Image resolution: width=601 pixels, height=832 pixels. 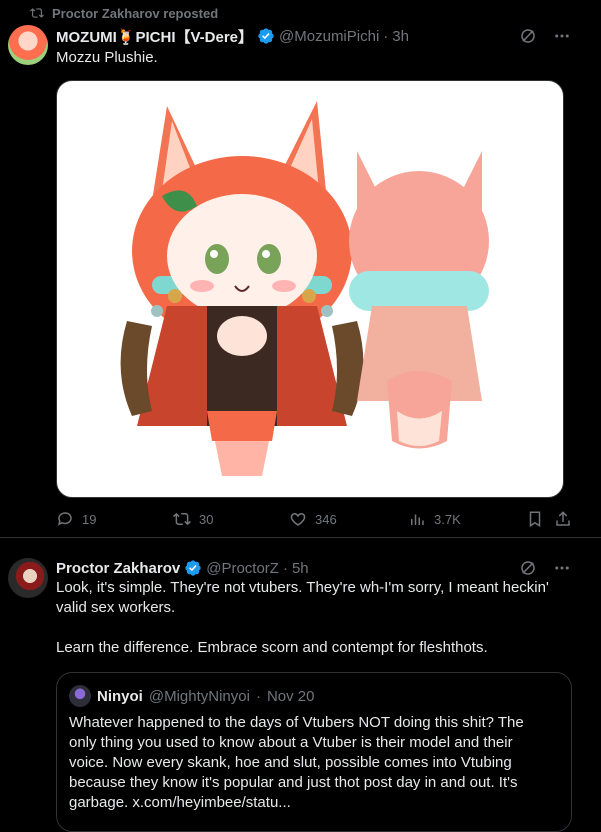 I want to click on display-name: Proctor Zakharov, so click(x=118, y=568).